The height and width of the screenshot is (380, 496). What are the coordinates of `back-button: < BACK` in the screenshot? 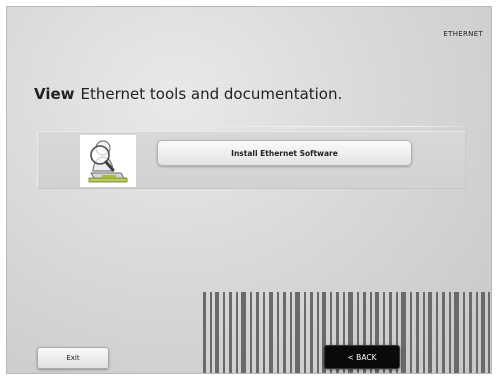 It's located at (362, 357).